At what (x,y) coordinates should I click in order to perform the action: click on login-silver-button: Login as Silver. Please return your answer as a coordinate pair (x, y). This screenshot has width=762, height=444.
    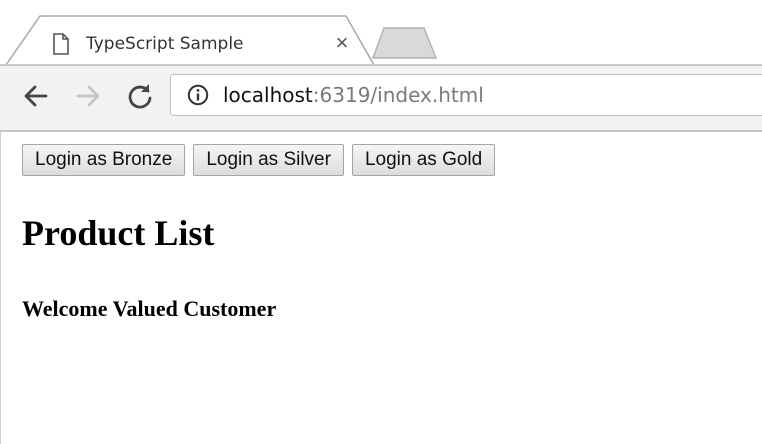
    Looking at the image, I should click on (268, 160).